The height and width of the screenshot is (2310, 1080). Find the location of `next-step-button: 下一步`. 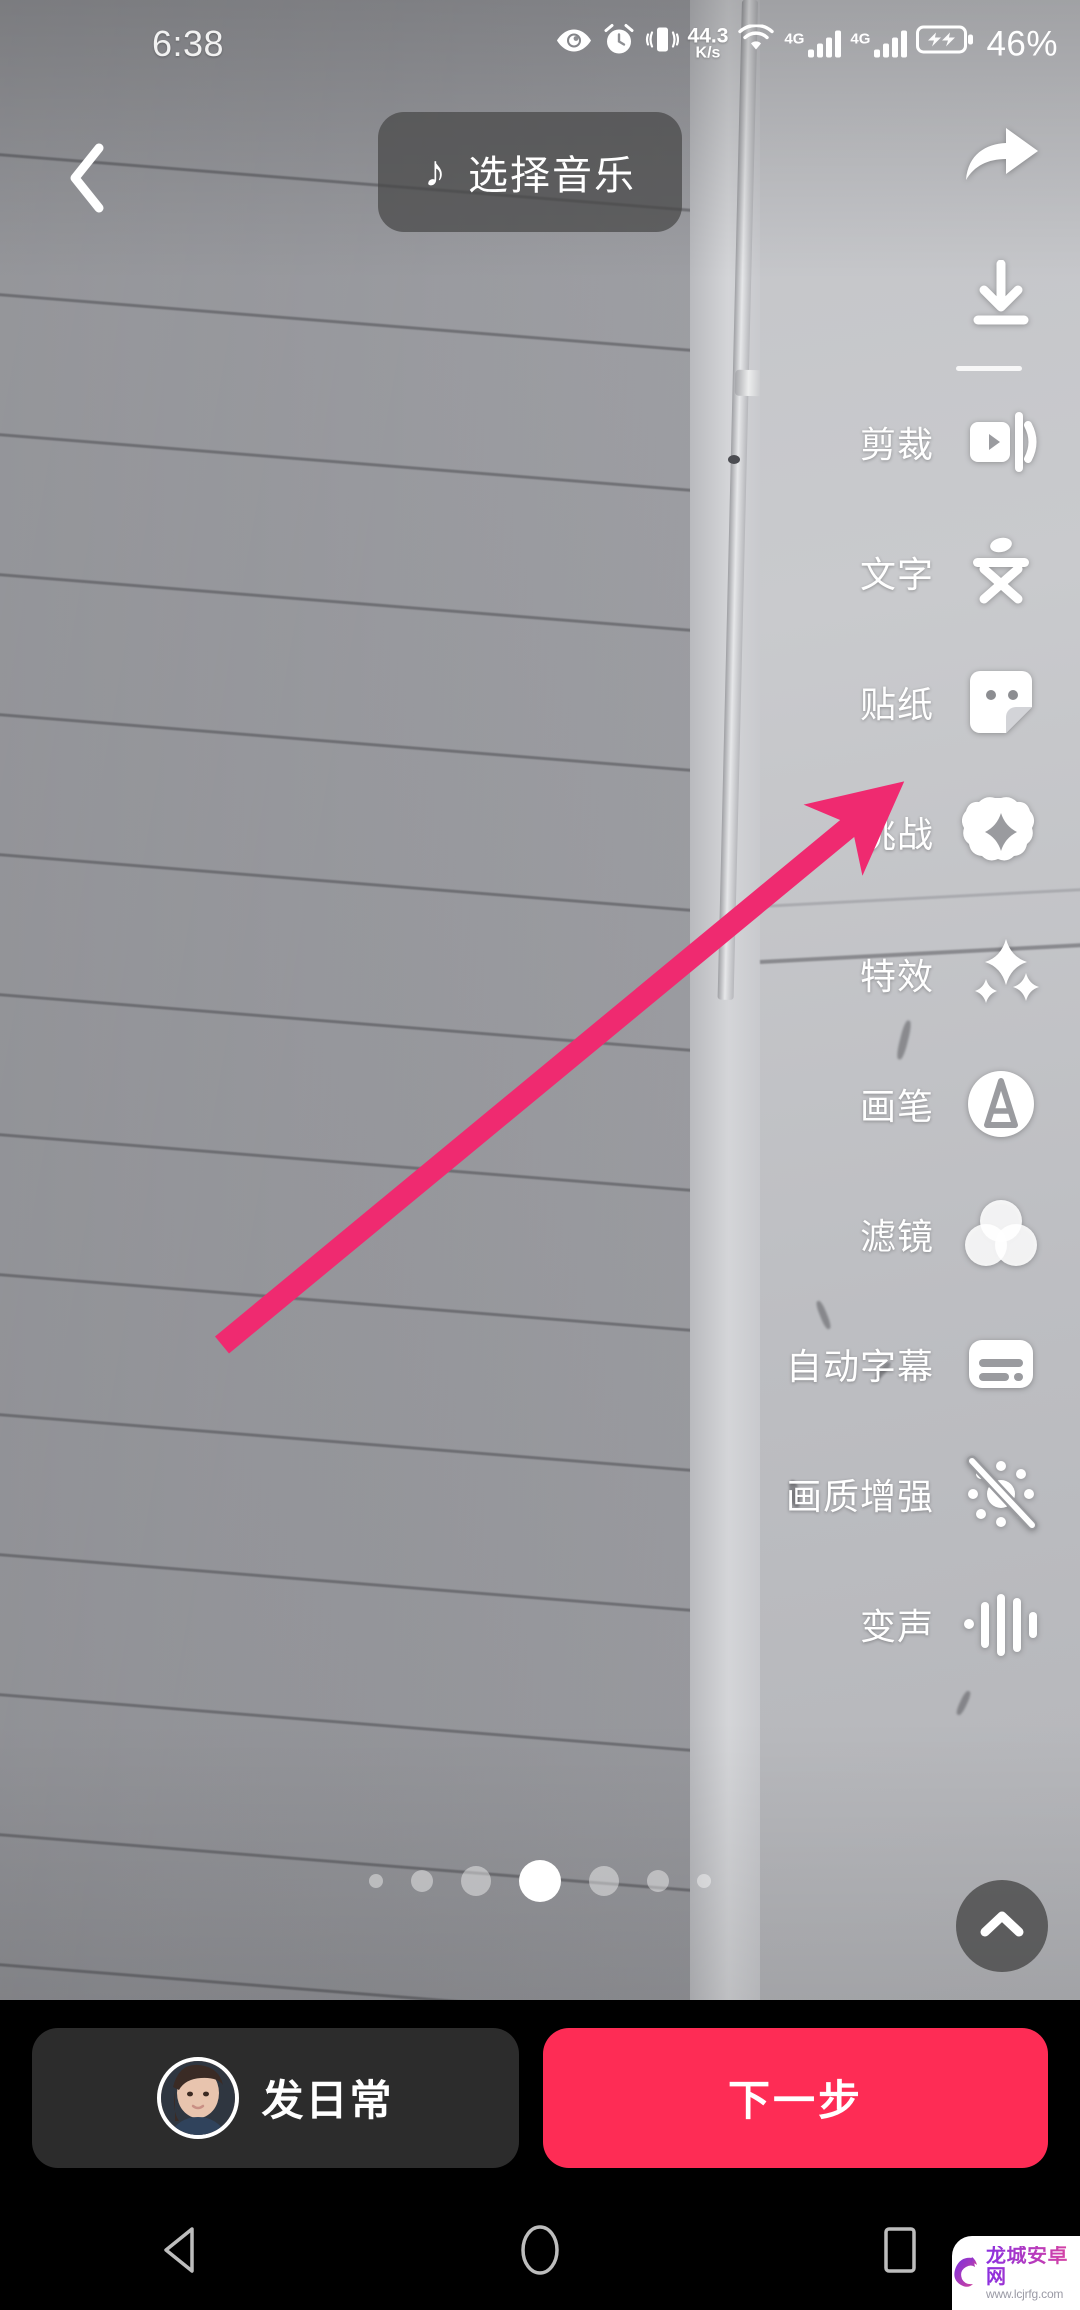

next-step-button: 下一步 is located at coordinates (795, 2097).